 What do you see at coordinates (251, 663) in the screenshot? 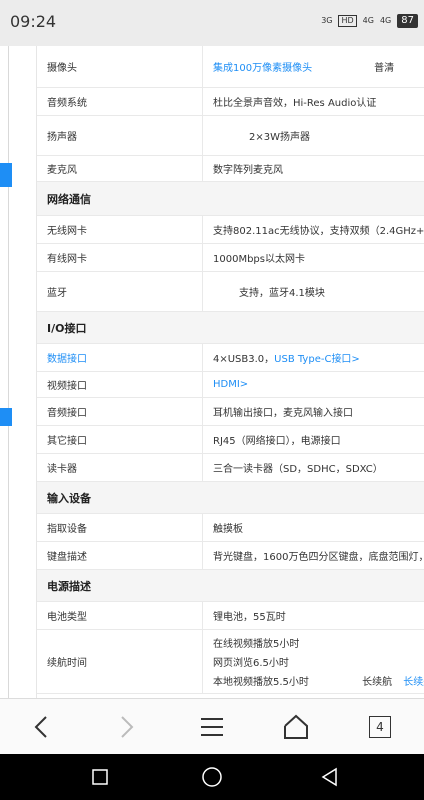
I see `battery-life-line: 网页浏览6.5小时` at bounding box center [251, 663].